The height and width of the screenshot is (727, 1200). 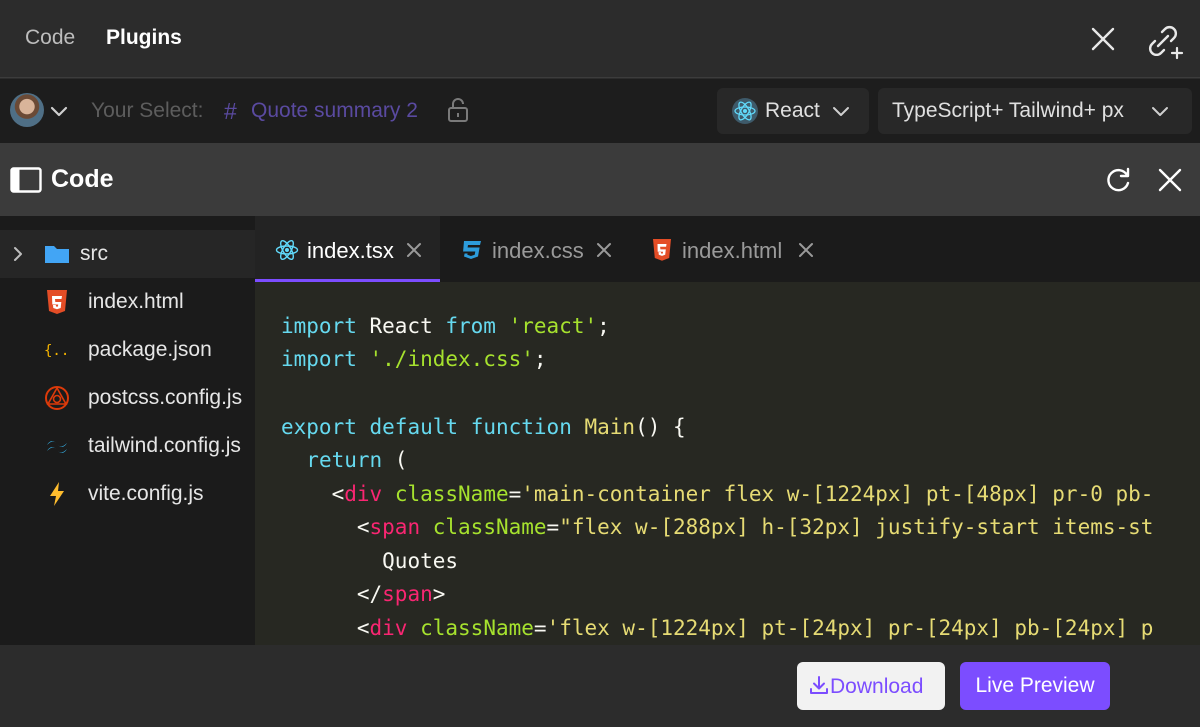 I want to click on avatar, so click(x=27, y=110).